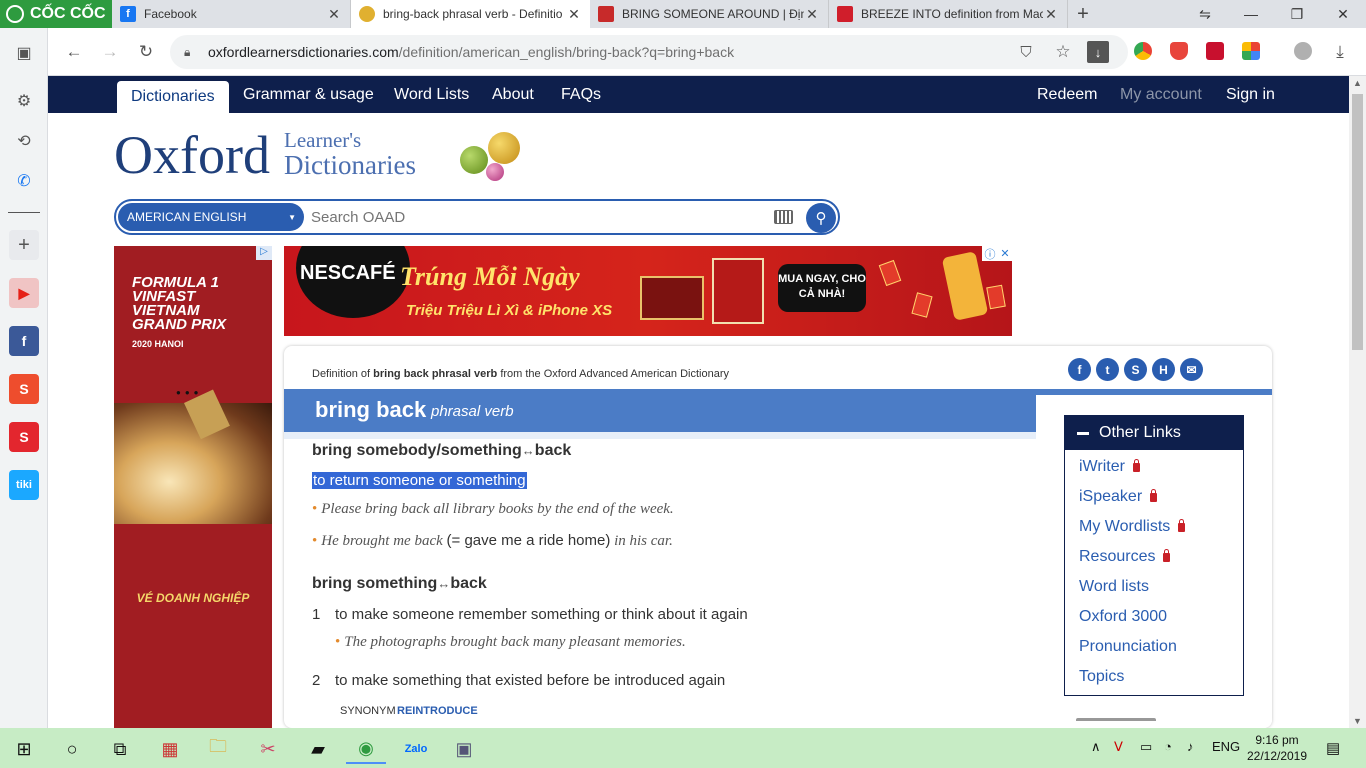  Describe the element at coordinates (1190, 746) in the screenshot. I see `volume-icon: ♪` at that location.